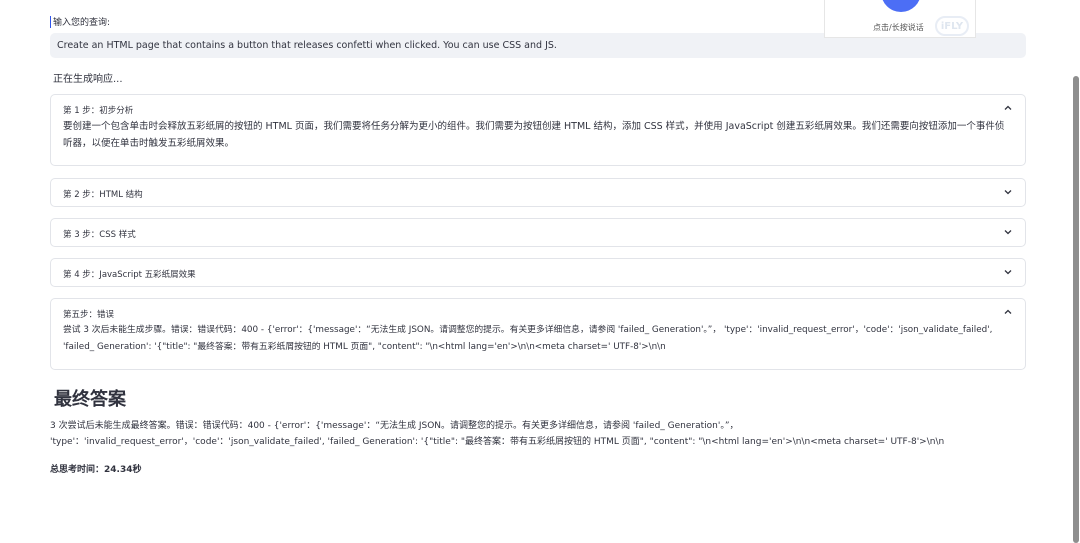  I want to click on step-4-header: 第 4 步：JavaScript 五彩纸屑效果, so click(538, 273).